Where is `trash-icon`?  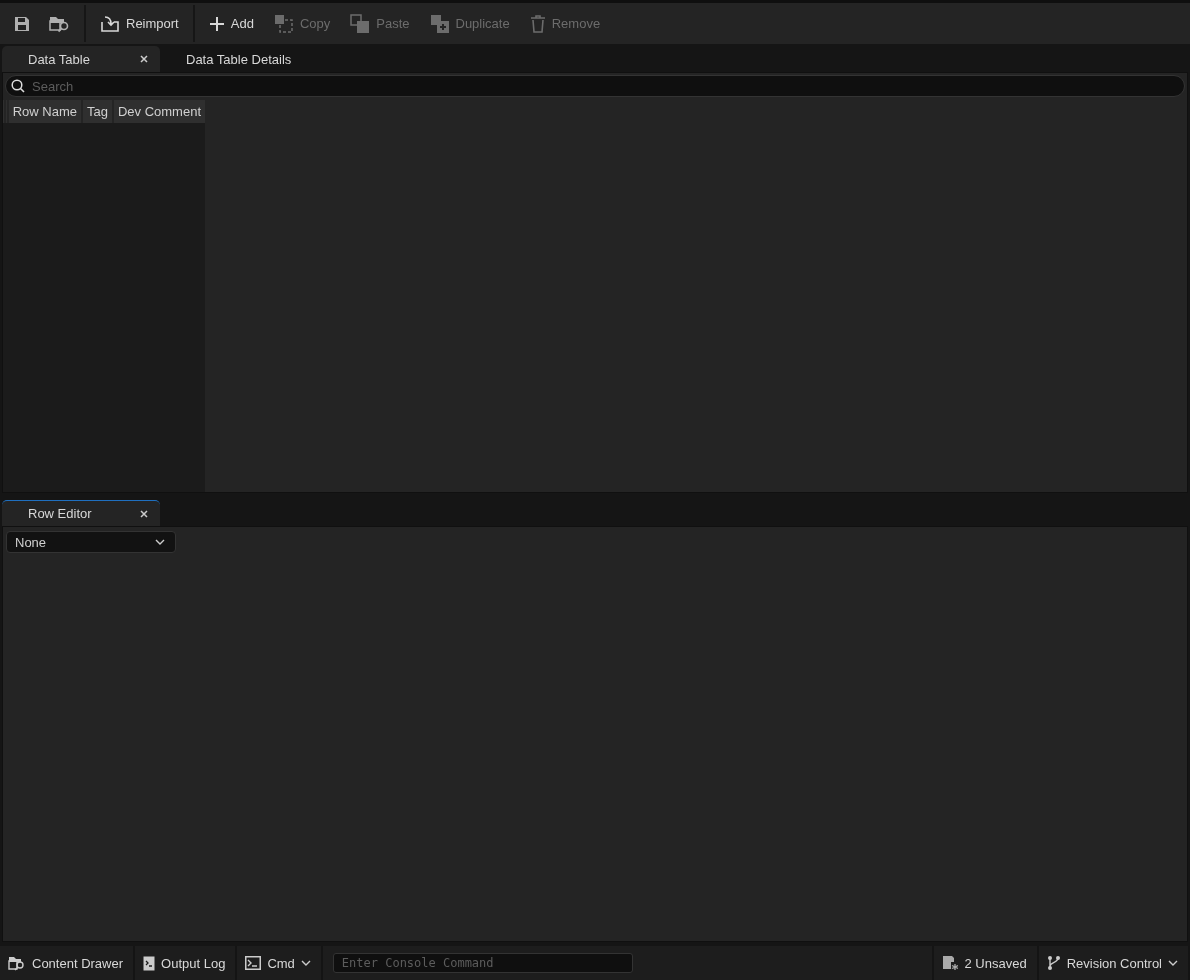
trash-icon is located at coordinates (537, 23).